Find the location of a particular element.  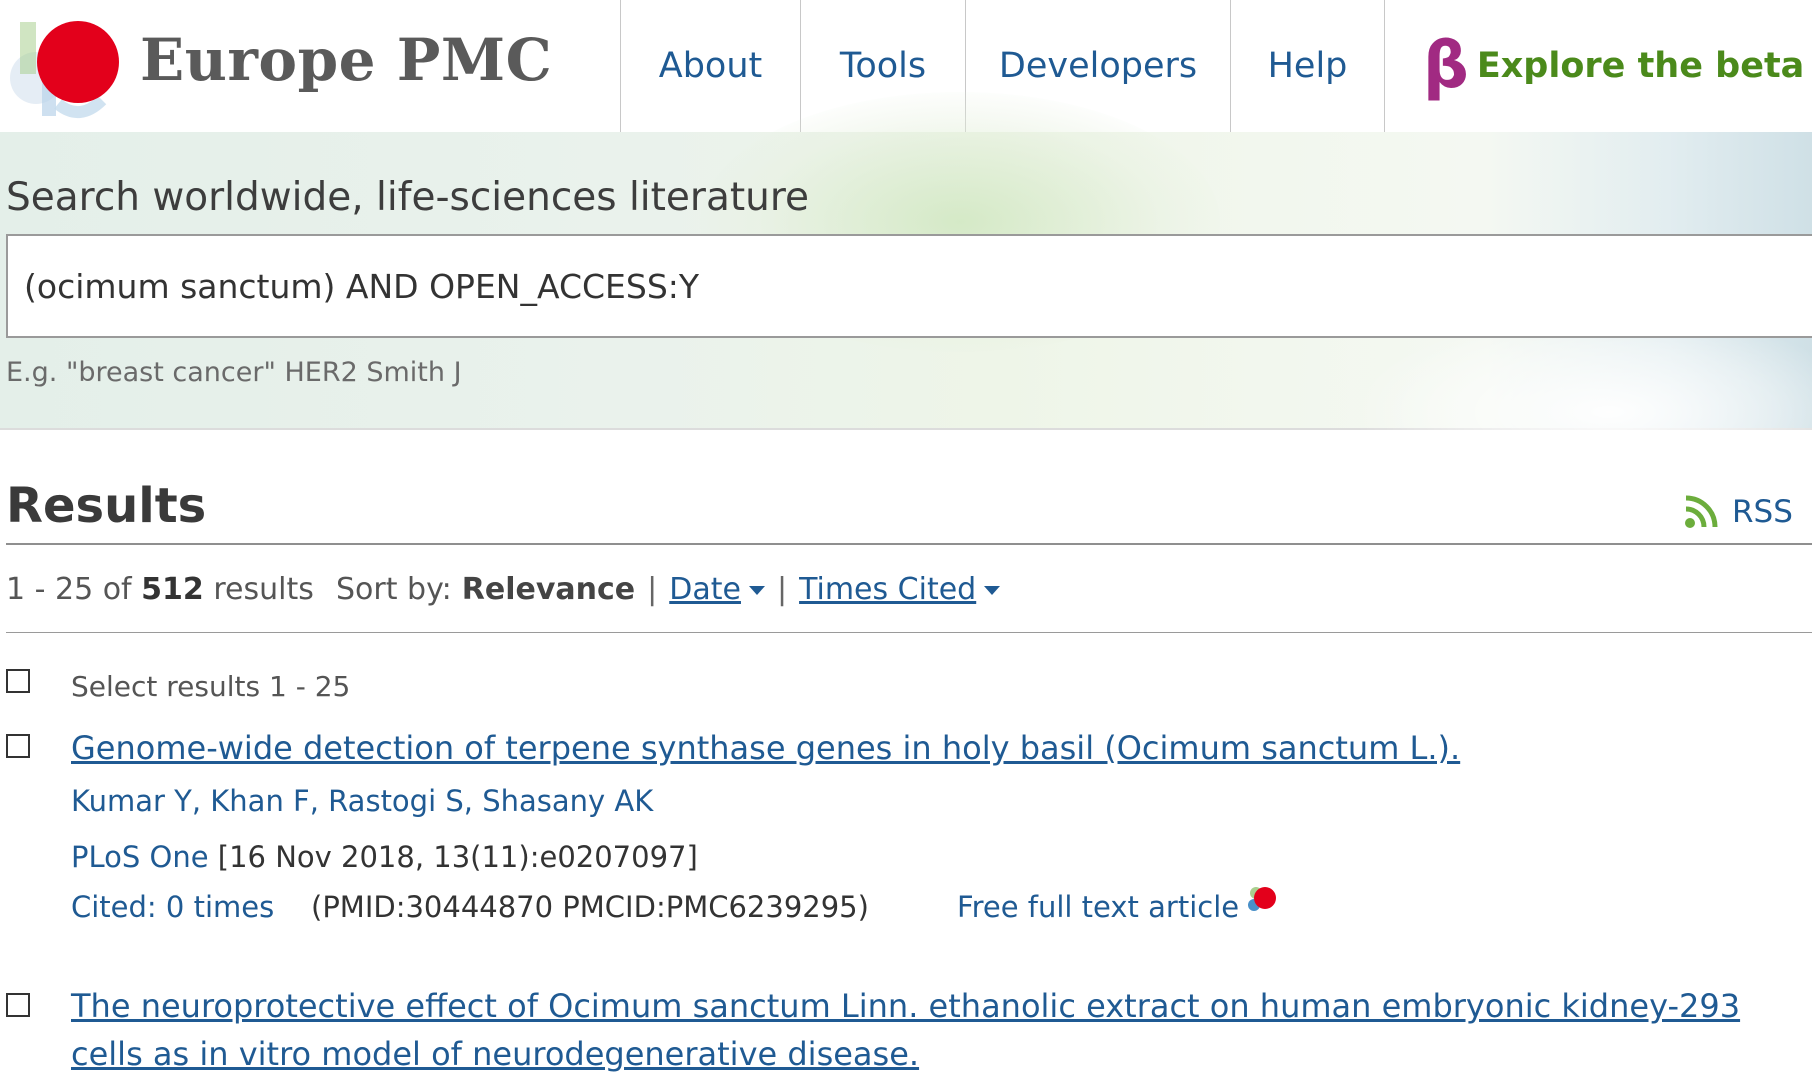

nav-about: About is located at coordinates (710, 66).